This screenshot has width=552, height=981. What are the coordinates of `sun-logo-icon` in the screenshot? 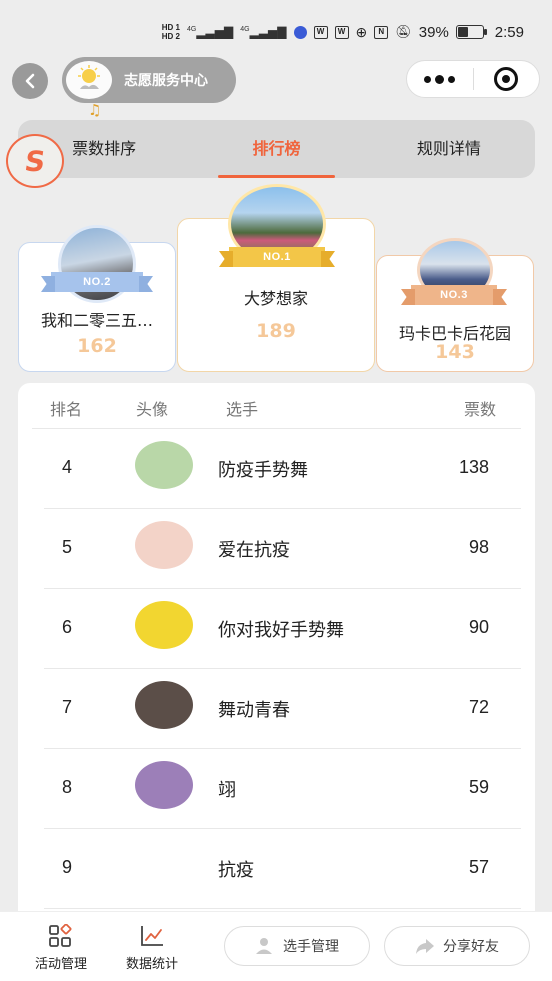 It's located at (89, 80).